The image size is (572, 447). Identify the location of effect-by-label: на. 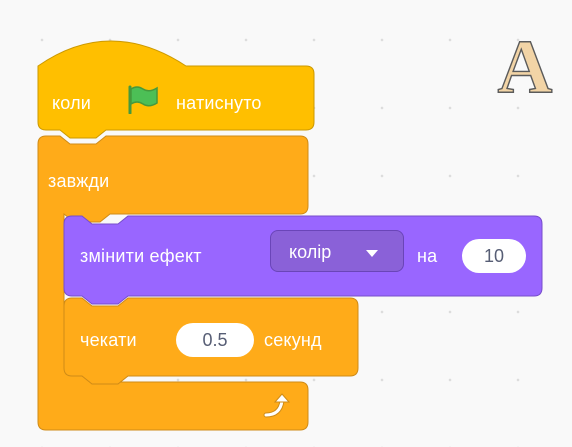
(427, 256).